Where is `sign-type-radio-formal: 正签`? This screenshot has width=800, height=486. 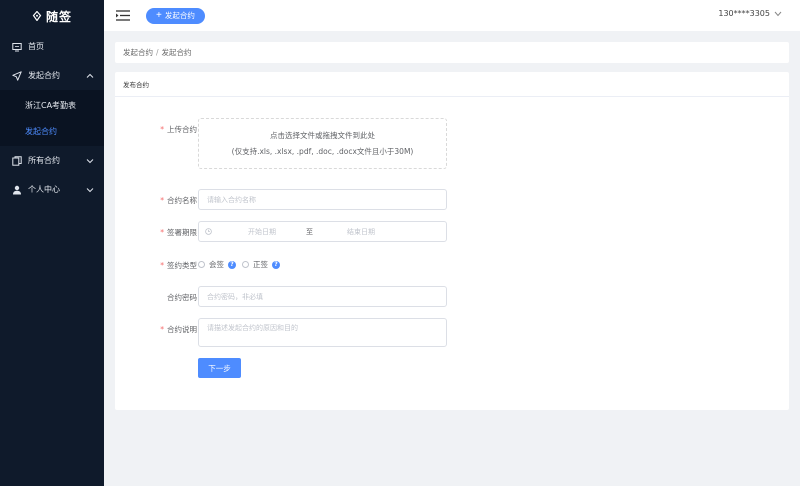 sign-type-radio-formal: 正签 is located at coordinates (255, 264).